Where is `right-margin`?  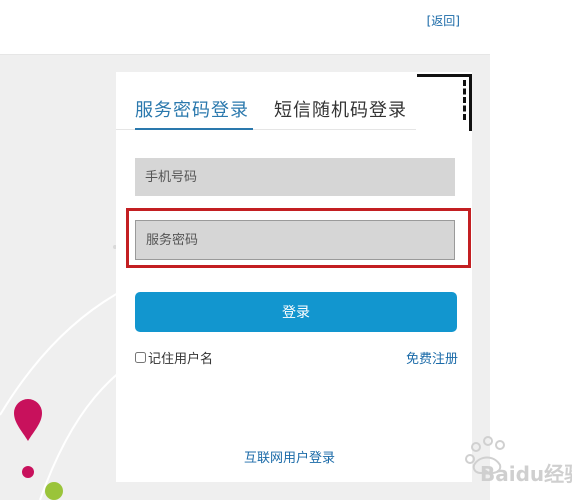
right-margin is located at coordinates (532, 250).